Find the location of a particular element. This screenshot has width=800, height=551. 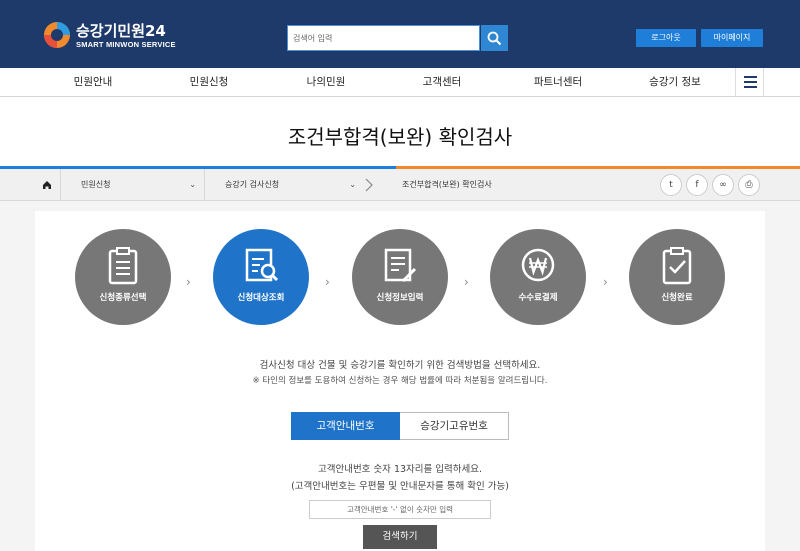

step-complete: 신청완료 is located at coordinates (677, 277).